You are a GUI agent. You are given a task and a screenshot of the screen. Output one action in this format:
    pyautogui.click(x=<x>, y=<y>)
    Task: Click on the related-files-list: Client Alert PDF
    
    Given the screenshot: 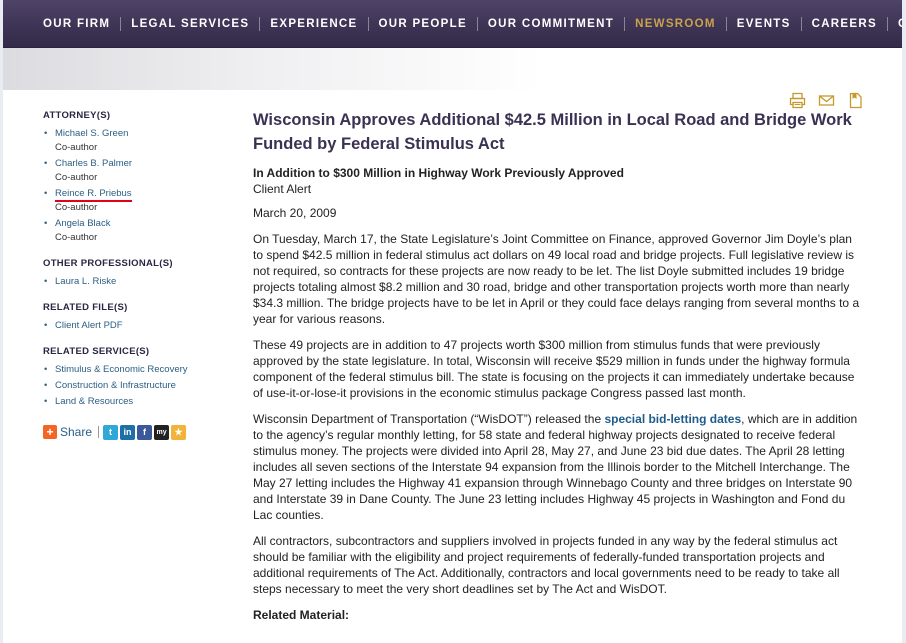 What is the action you would take?
    pyautogui.click(x=138, y=326)
    